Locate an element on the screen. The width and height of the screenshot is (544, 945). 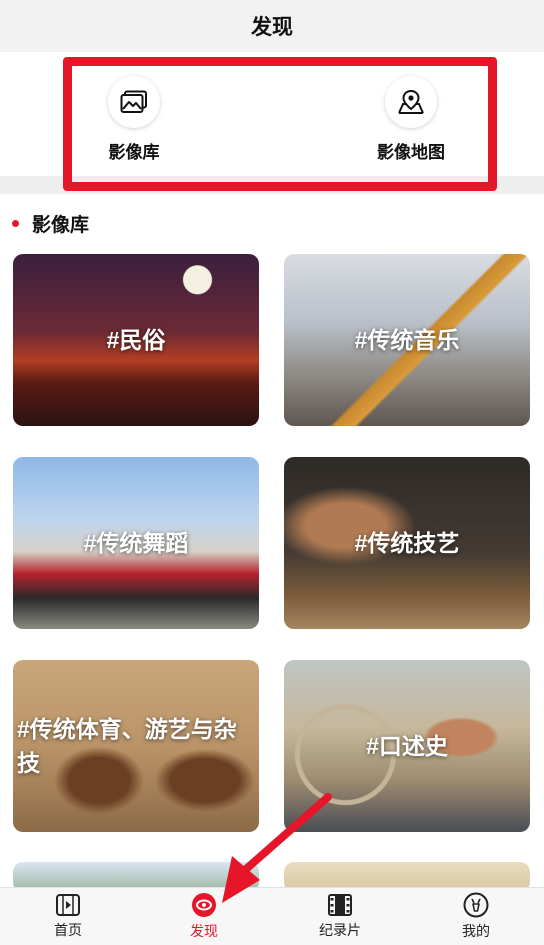
tab-label: 我的 is located at coordinates (476, 931).